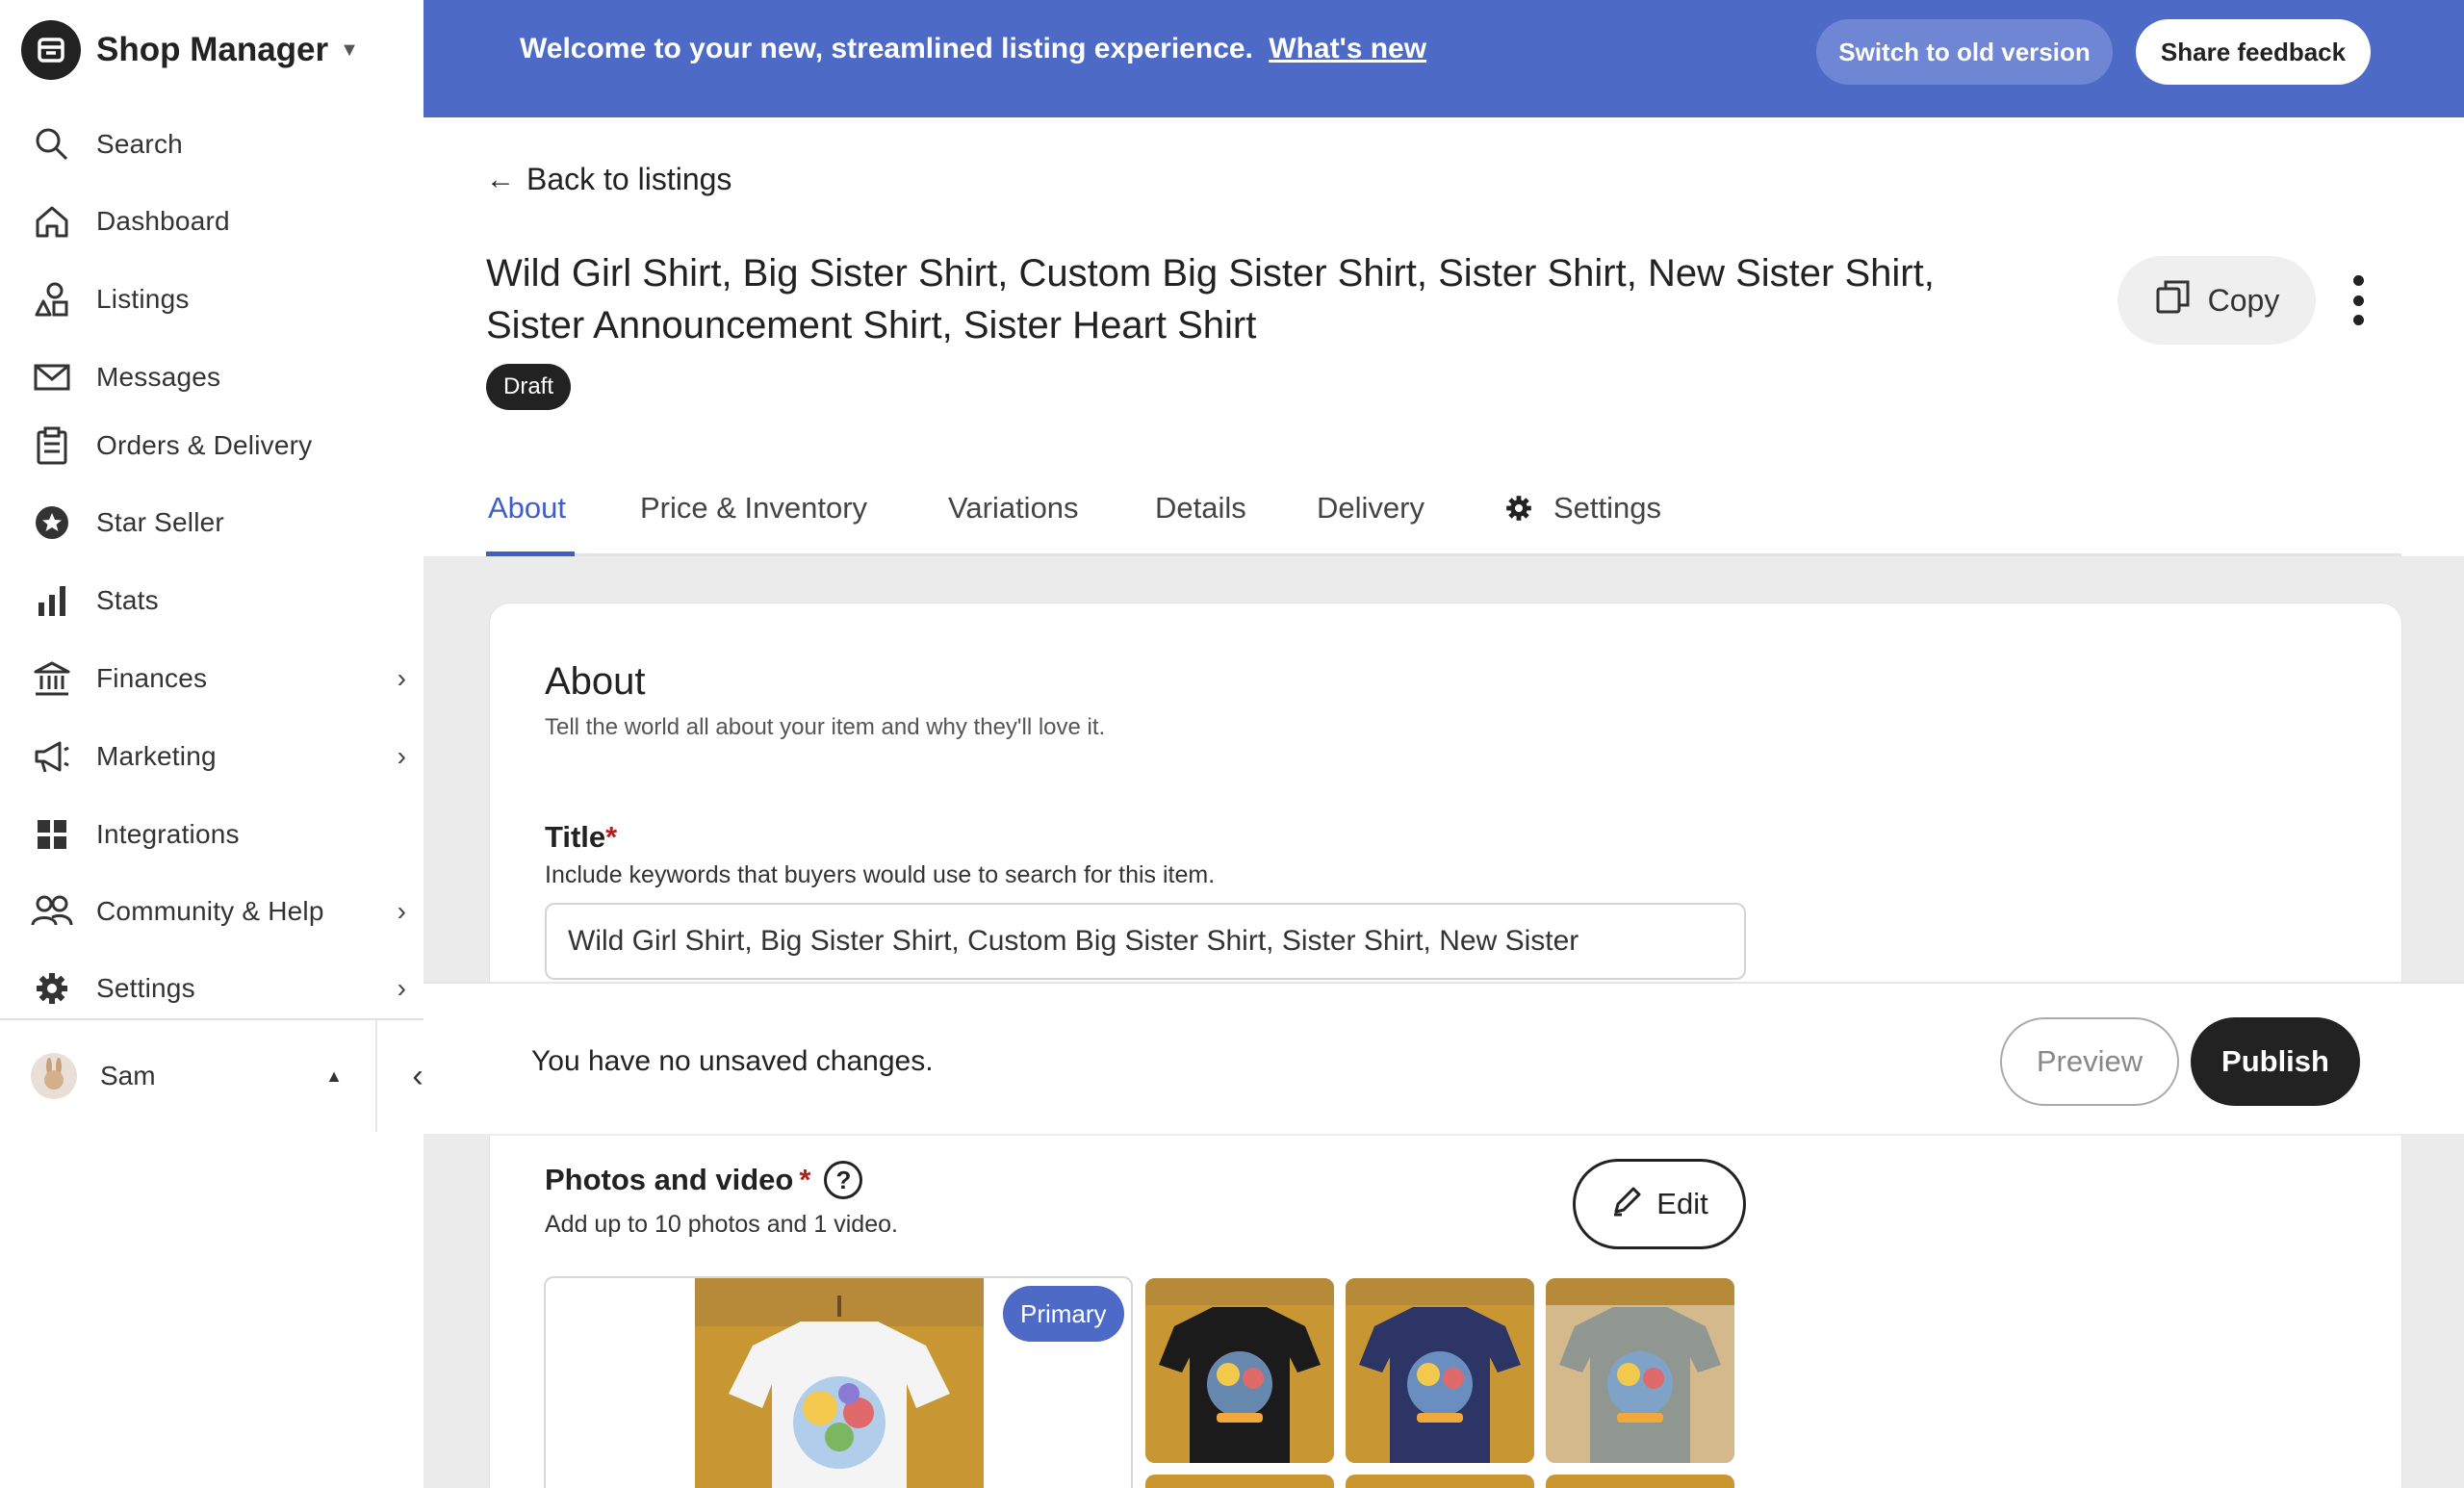  Describe the element at coordinates (1607, 508) in the screenshot. I see `tab-settings-label: Settings` at that location.